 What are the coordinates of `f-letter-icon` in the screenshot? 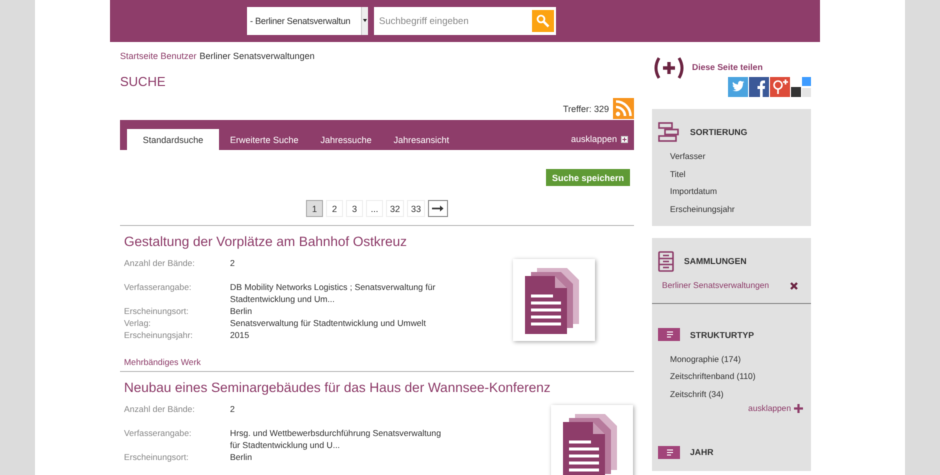 It's located at (759, 87).